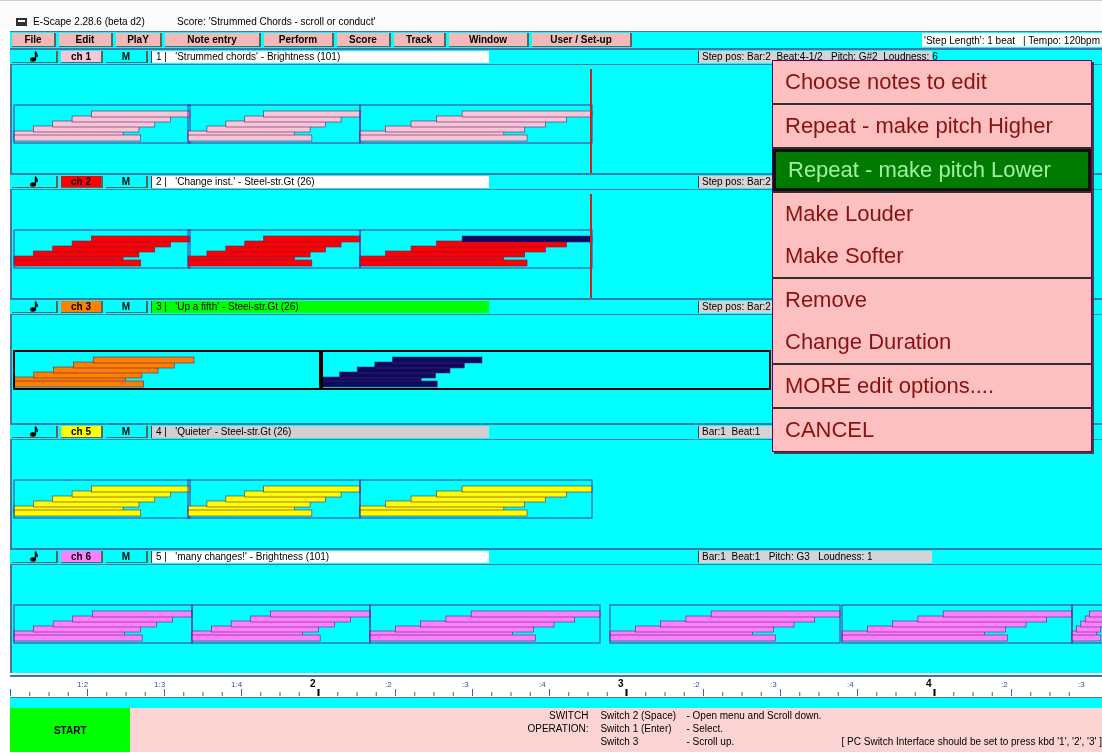 The width and height of the screenshot is (1102, 754). What do you see at coordinates (932, 170) in the screenshot?
I see `menu-option: Repeat - make pitch Lower` at bounding box center [932, 170].